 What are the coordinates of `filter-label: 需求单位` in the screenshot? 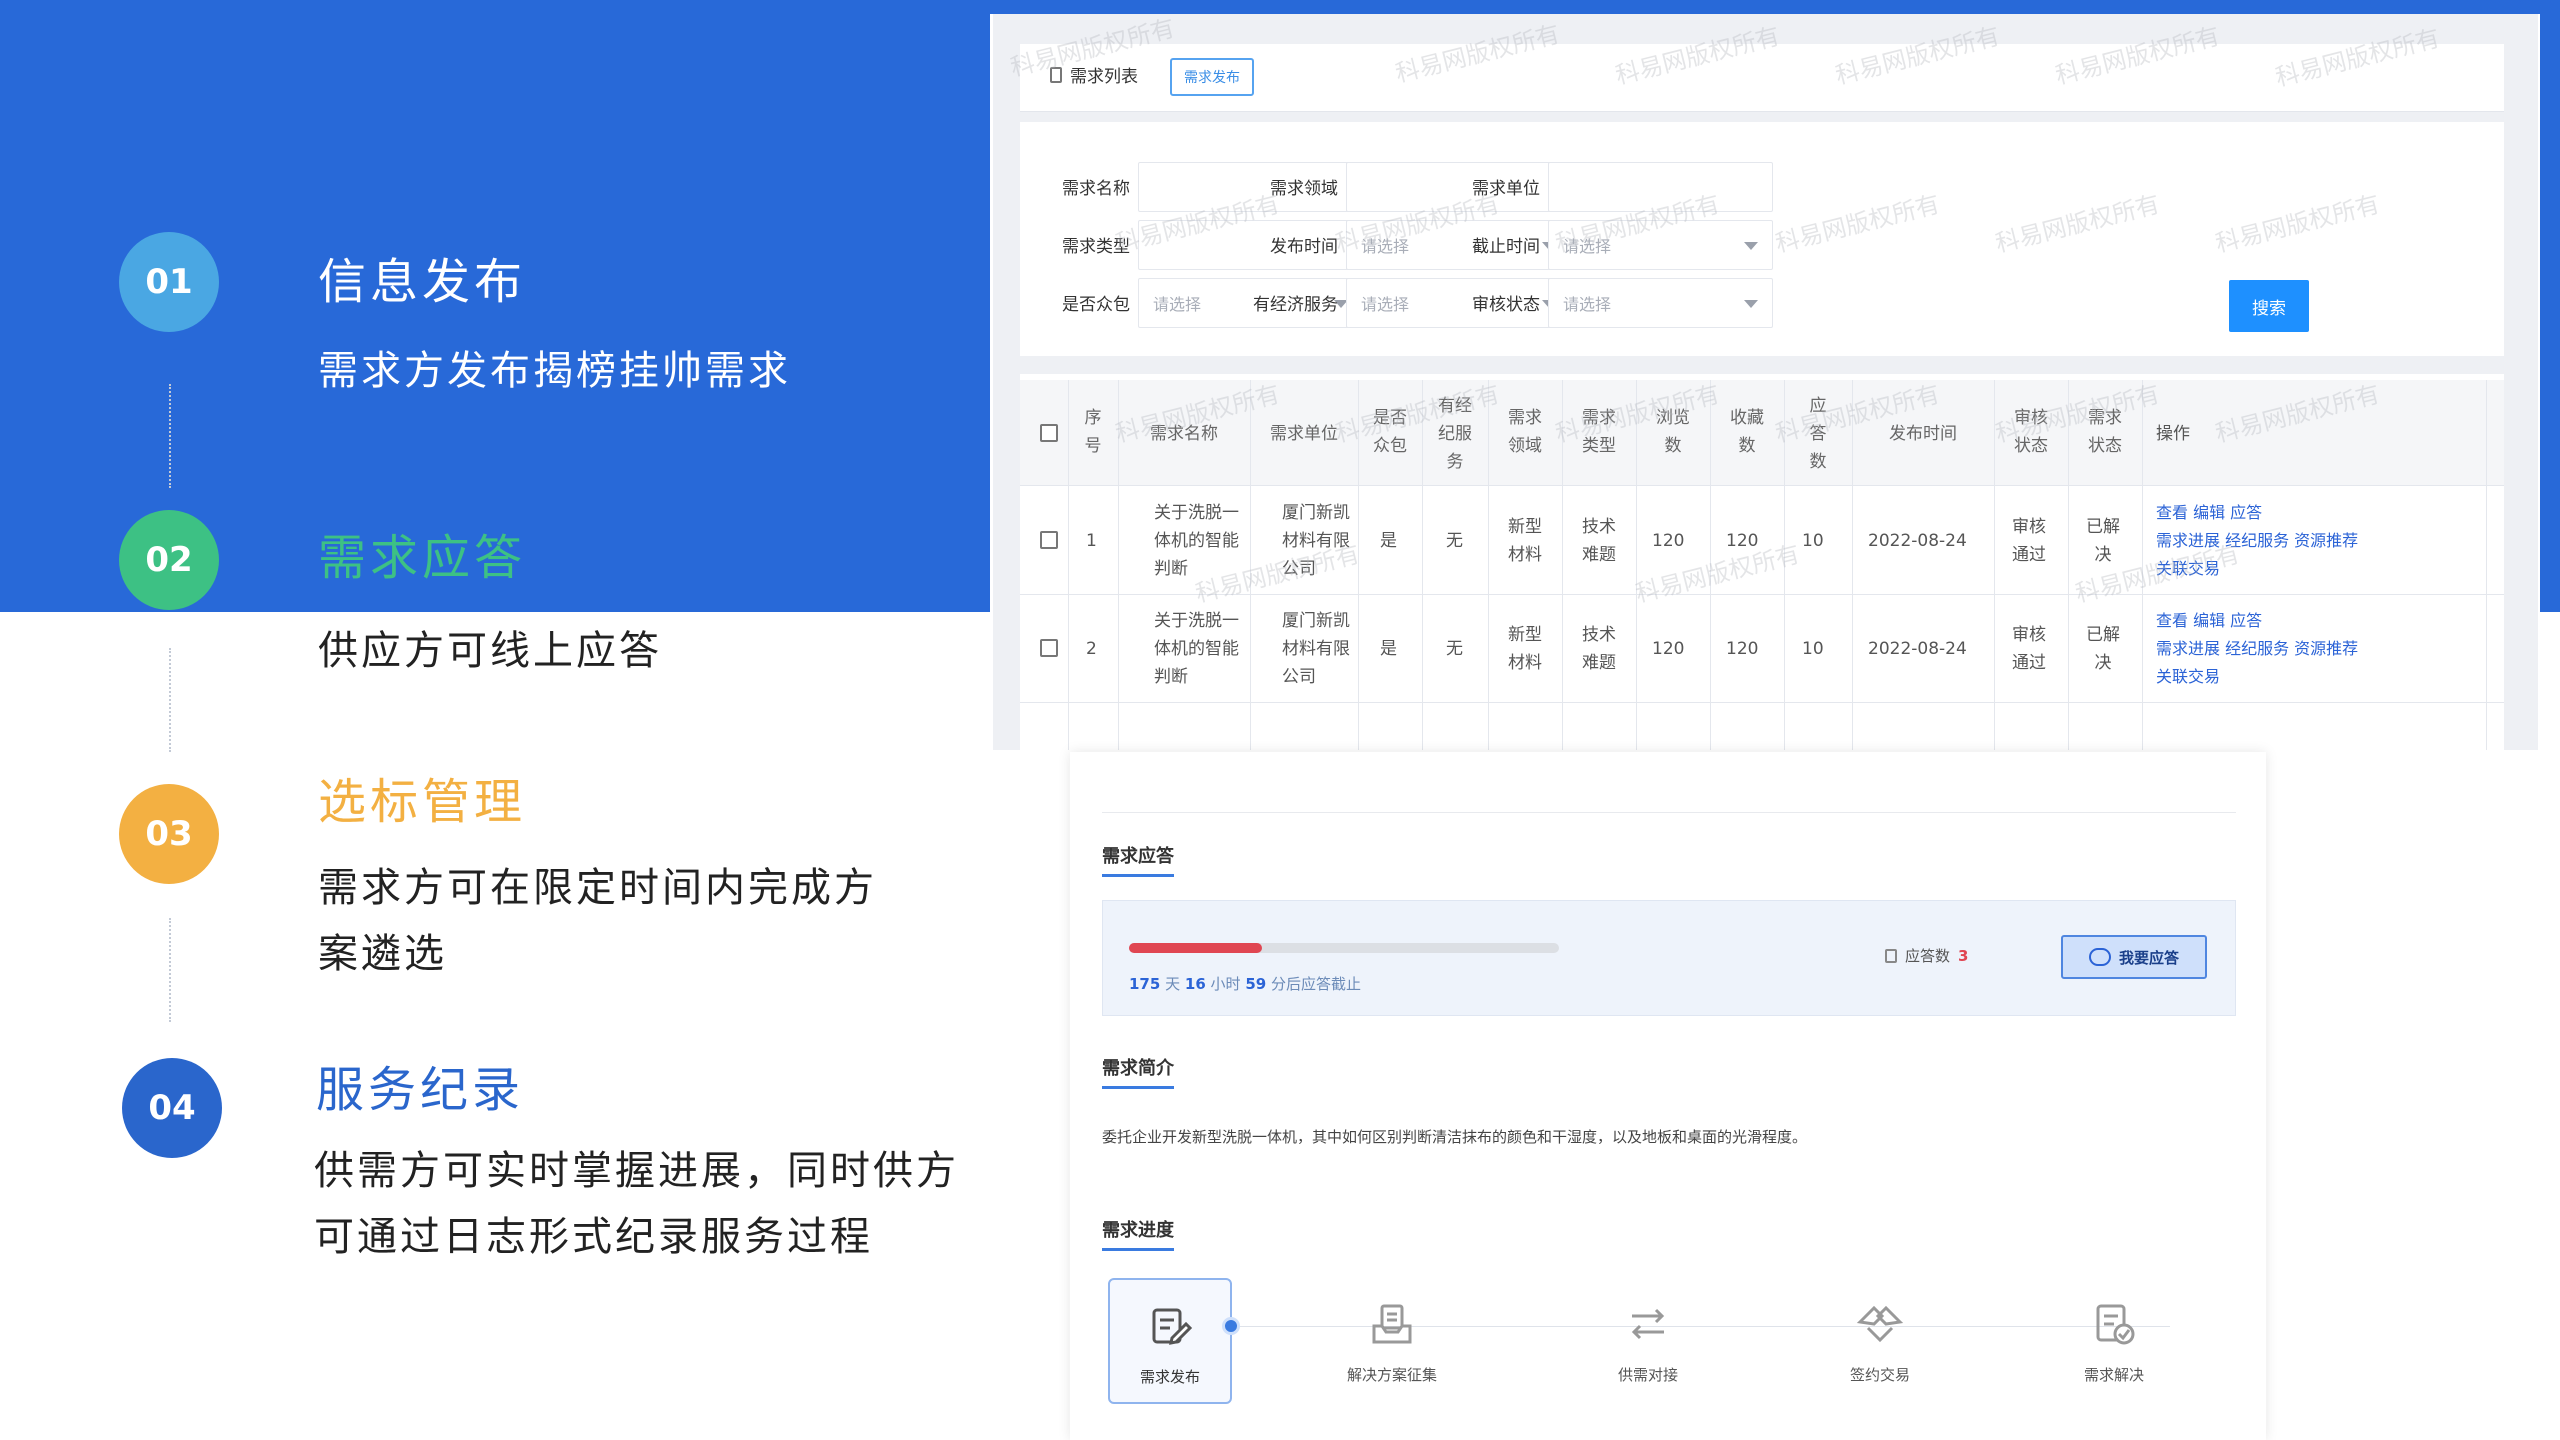 It's located at (1506, 189).